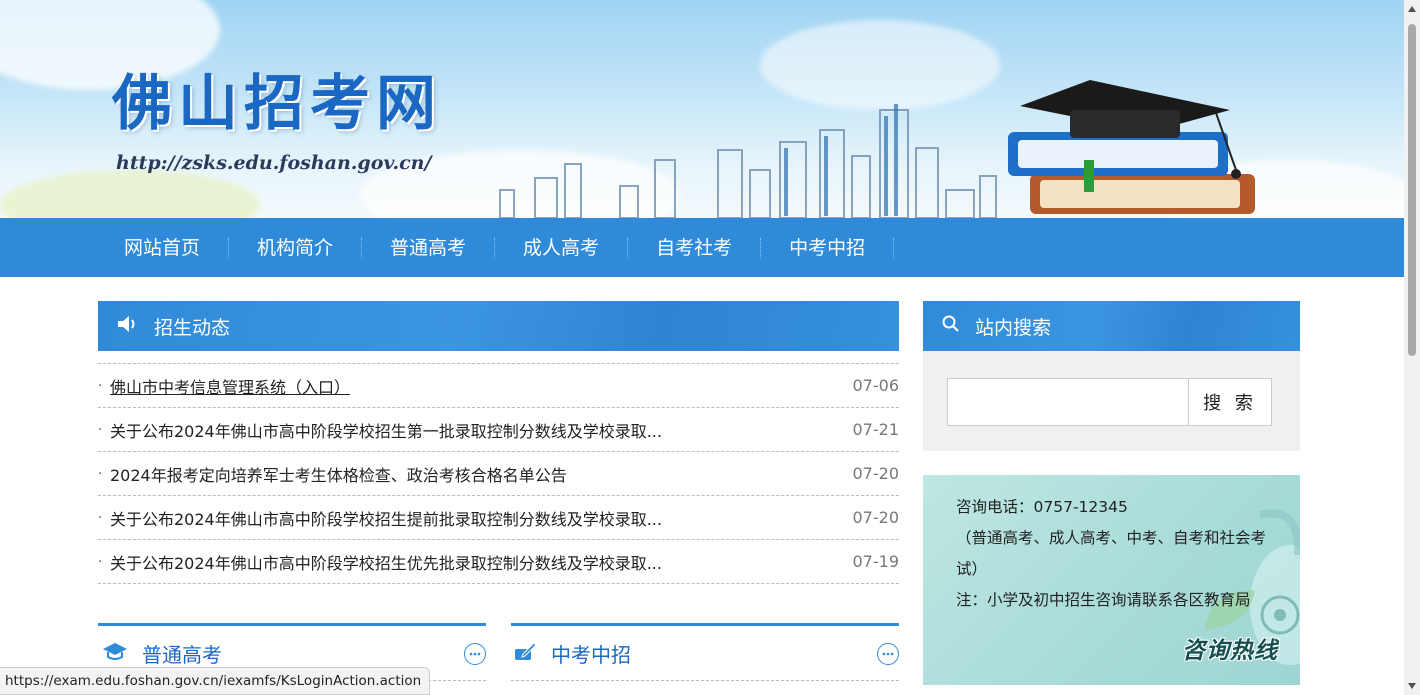  What do you see at coordinates (748, 161) in the screenshot?
I see `city-skyline-illustration` at bounding box center [748, 161].